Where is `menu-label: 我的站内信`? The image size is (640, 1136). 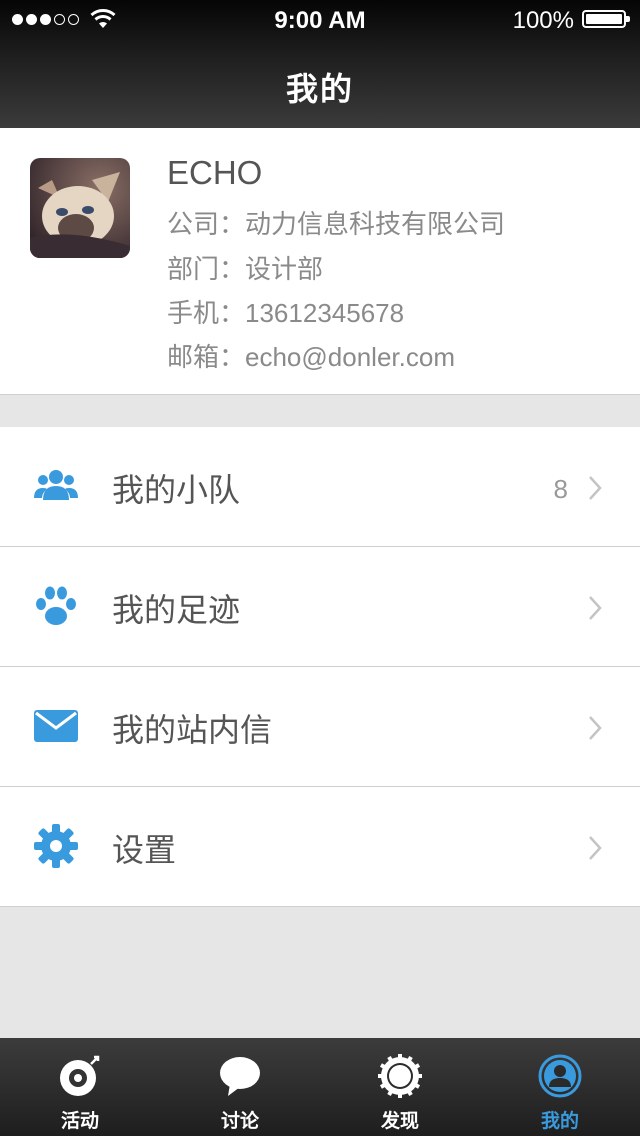 menu-label: 我的站内信 is located at coordinates (192, 730).